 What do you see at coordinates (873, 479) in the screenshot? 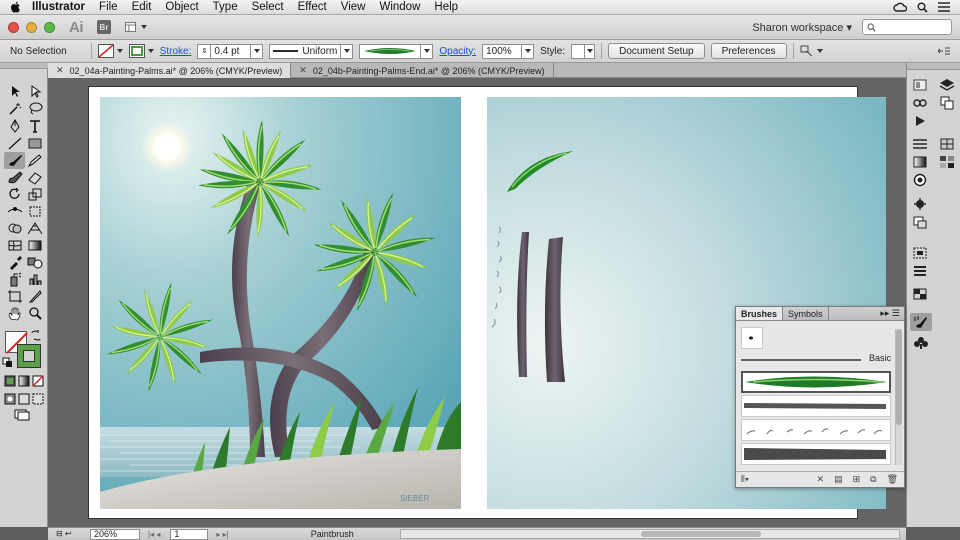
I see `new-brush-icon: ⧉` at bounding box center [873, 479].